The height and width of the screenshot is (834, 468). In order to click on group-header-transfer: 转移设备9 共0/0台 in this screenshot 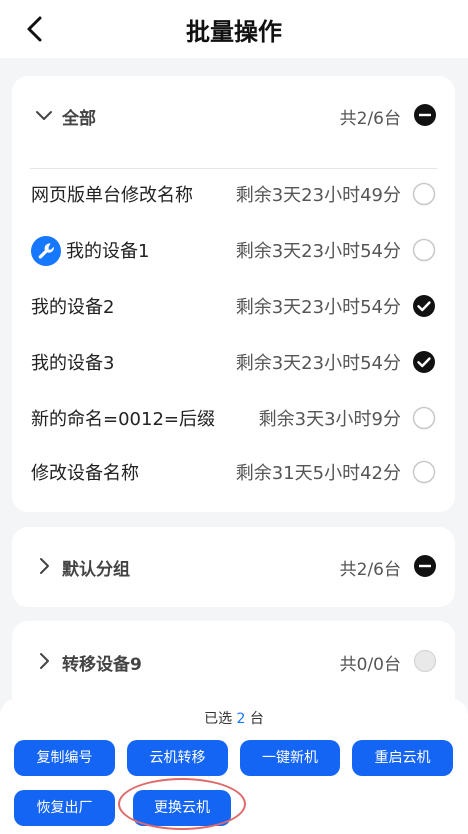, I will do `click(233, 662)`.